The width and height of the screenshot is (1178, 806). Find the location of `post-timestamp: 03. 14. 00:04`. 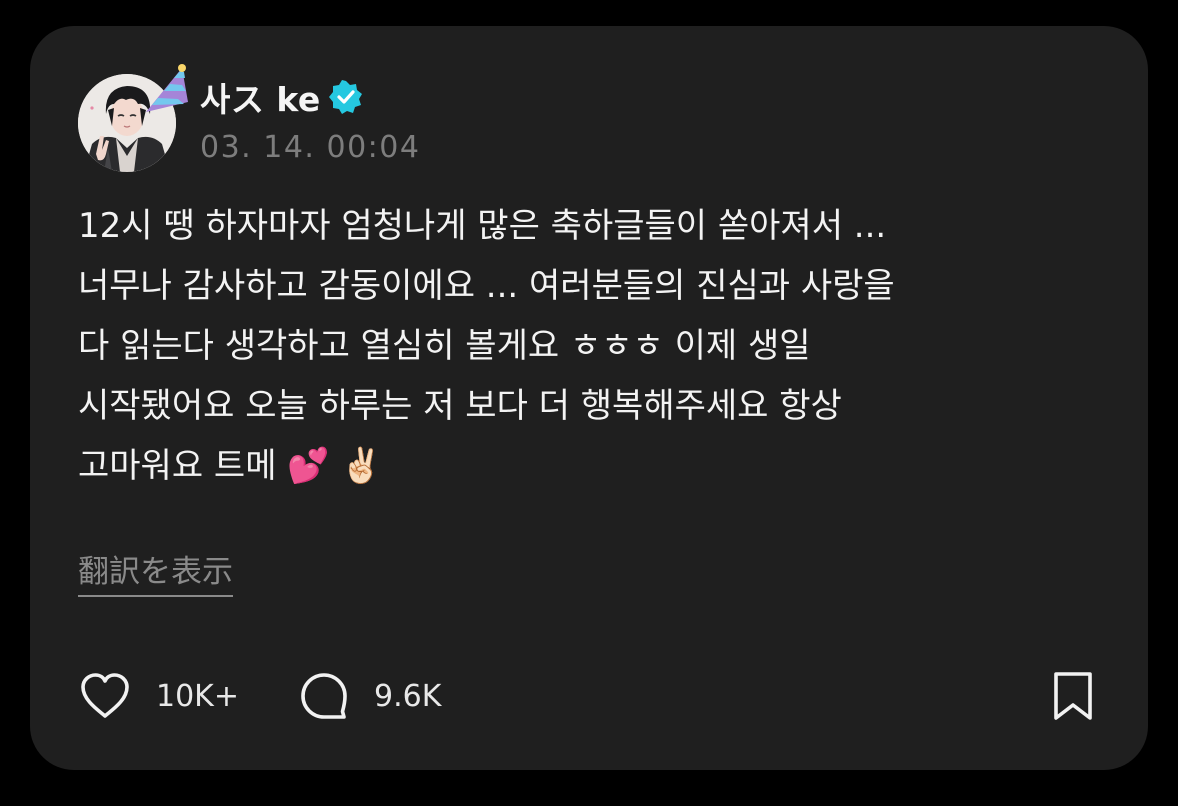

post-timestamp: 03. 14. 00:04 is located at coordinates (310, 147).